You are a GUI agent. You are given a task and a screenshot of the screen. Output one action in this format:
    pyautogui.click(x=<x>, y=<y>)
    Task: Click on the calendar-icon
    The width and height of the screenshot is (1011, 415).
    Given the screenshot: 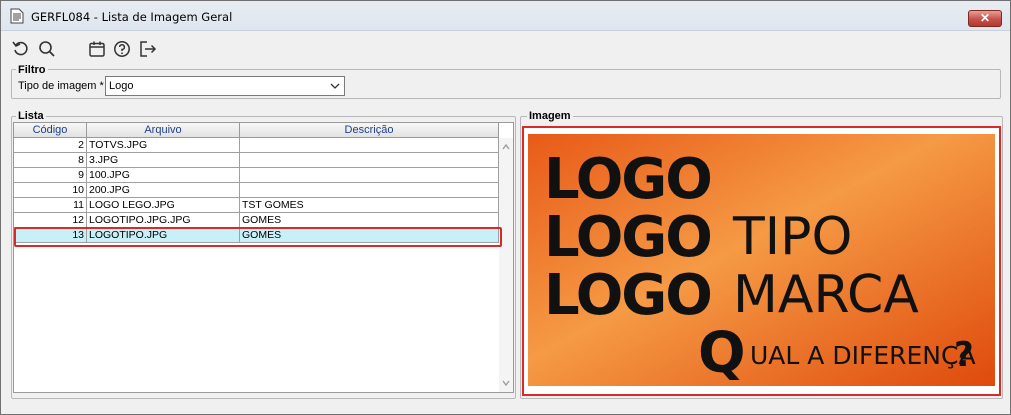 What is the action you would take?
    pyautogui.click(x=97, y=49)
    